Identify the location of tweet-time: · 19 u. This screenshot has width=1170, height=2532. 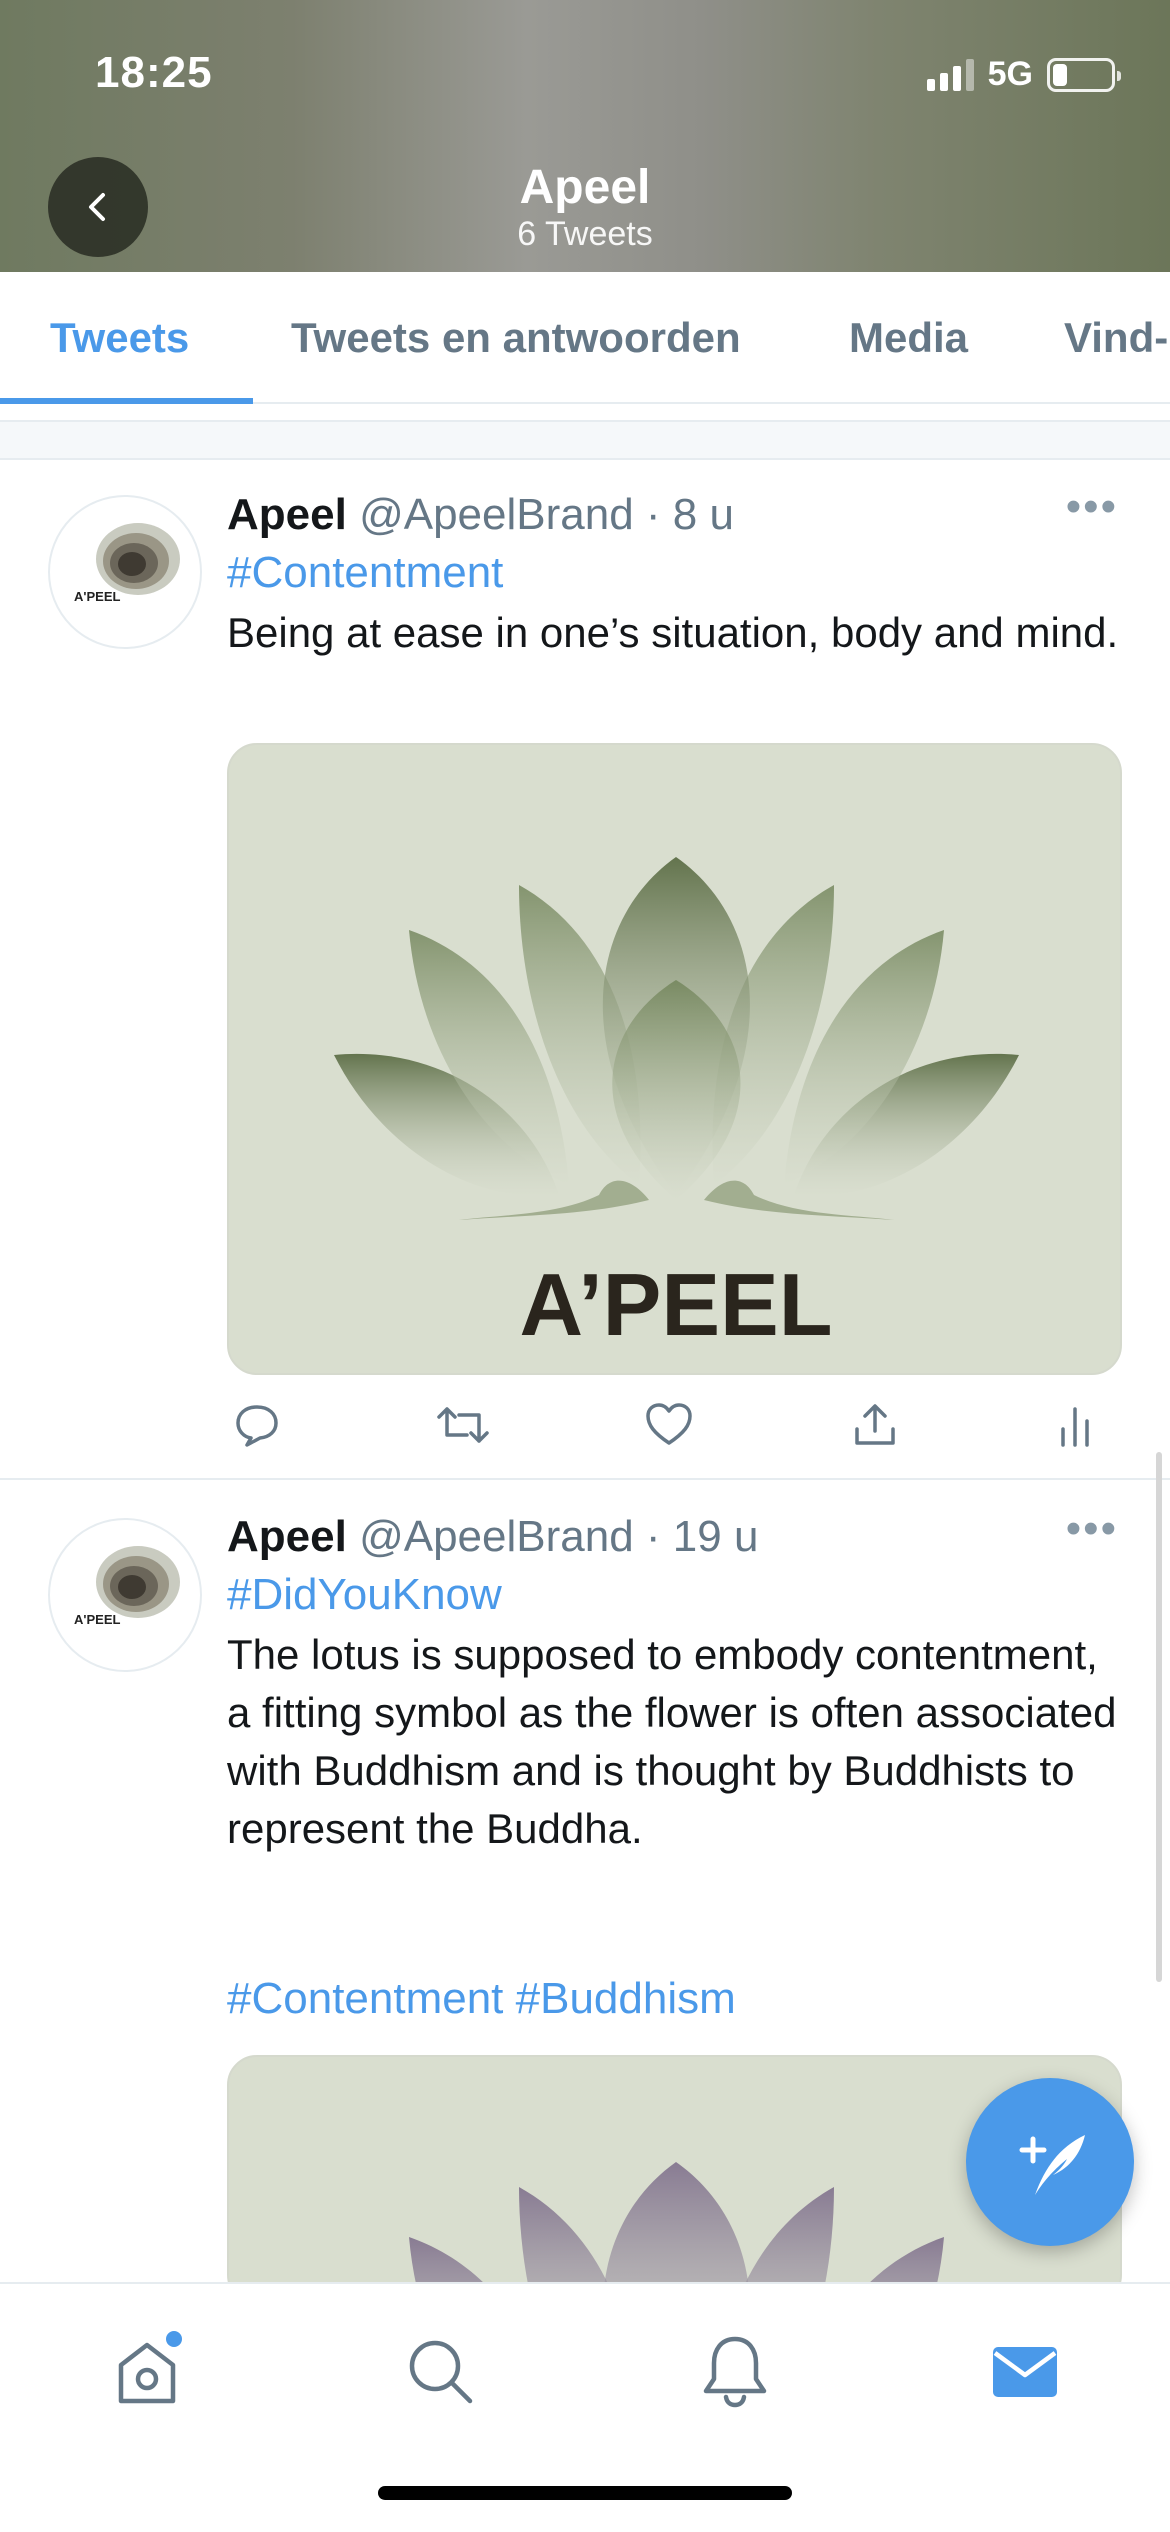
(702, 1536).